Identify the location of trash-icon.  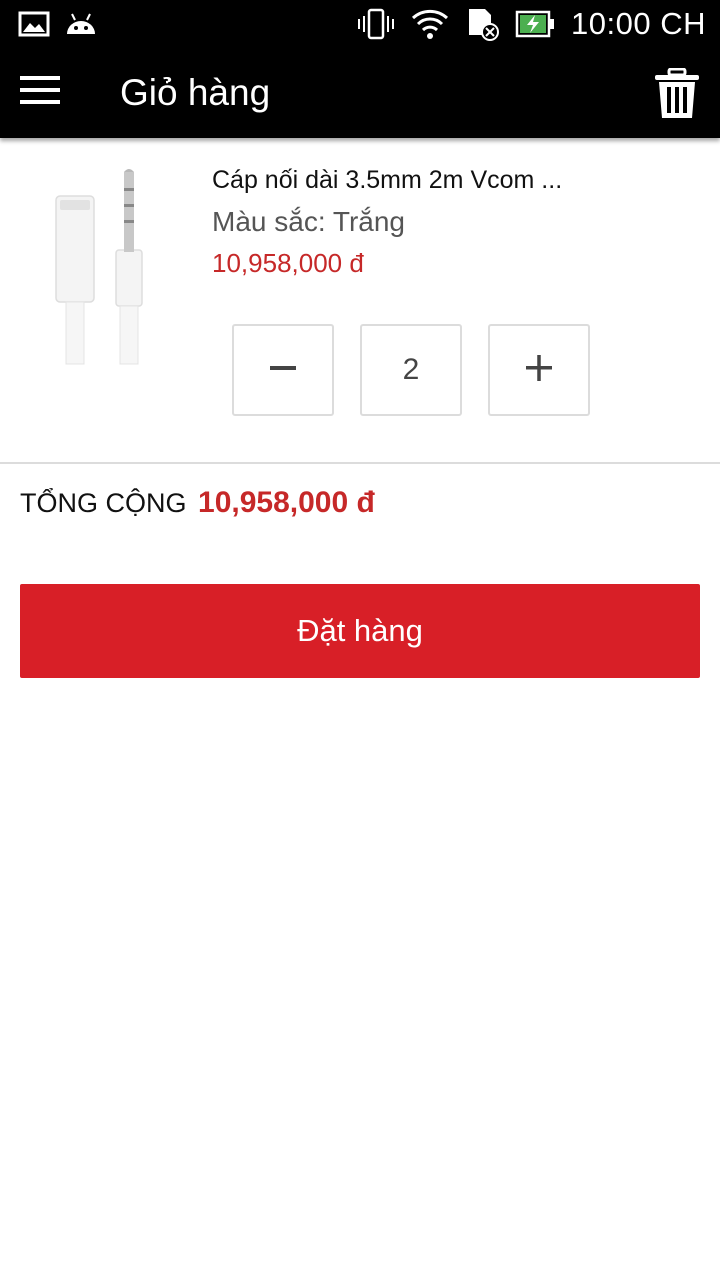
(677, 95).